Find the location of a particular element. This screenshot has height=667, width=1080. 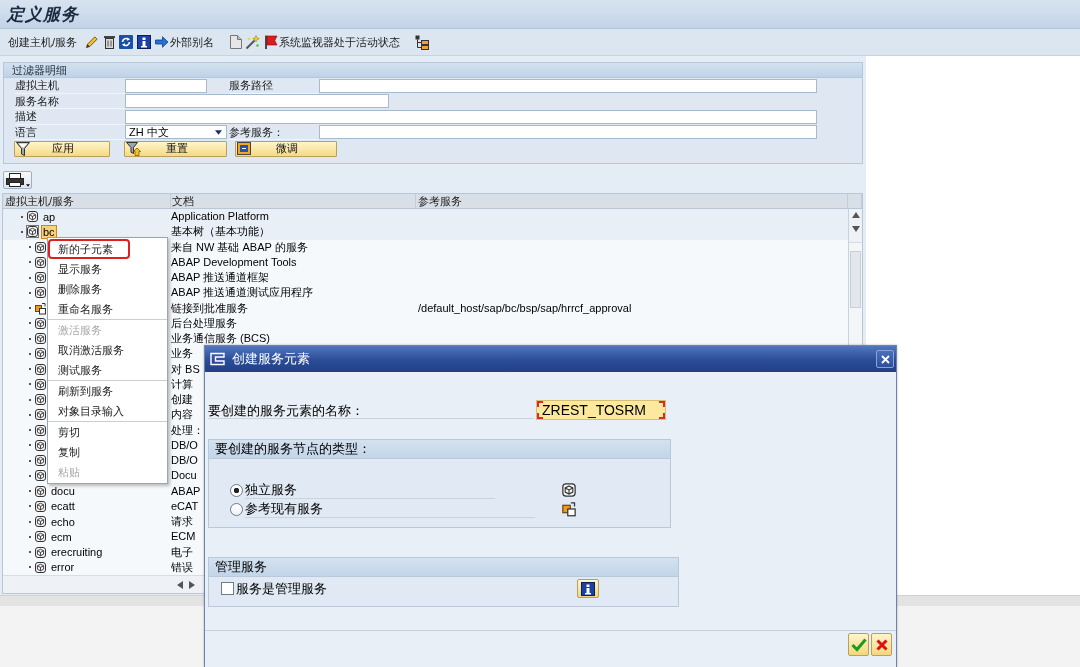

menu-item: 重命名服务 is located at coordinates (89, 309).